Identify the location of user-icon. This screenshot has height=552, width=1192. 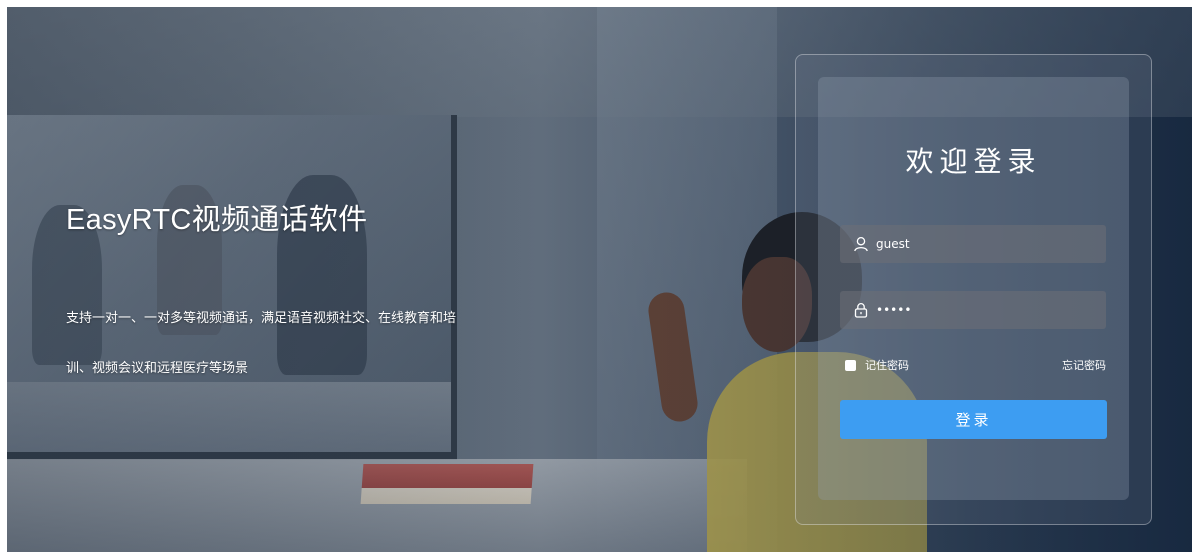
(861, 244).